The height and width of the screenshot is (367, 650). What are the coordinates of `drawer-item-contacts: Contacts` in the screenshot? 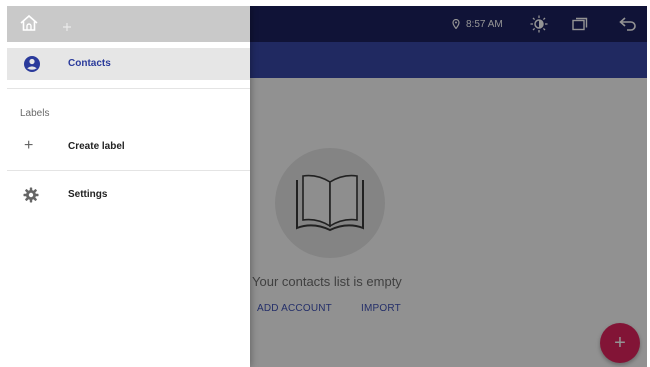 It's located at (128, 64).